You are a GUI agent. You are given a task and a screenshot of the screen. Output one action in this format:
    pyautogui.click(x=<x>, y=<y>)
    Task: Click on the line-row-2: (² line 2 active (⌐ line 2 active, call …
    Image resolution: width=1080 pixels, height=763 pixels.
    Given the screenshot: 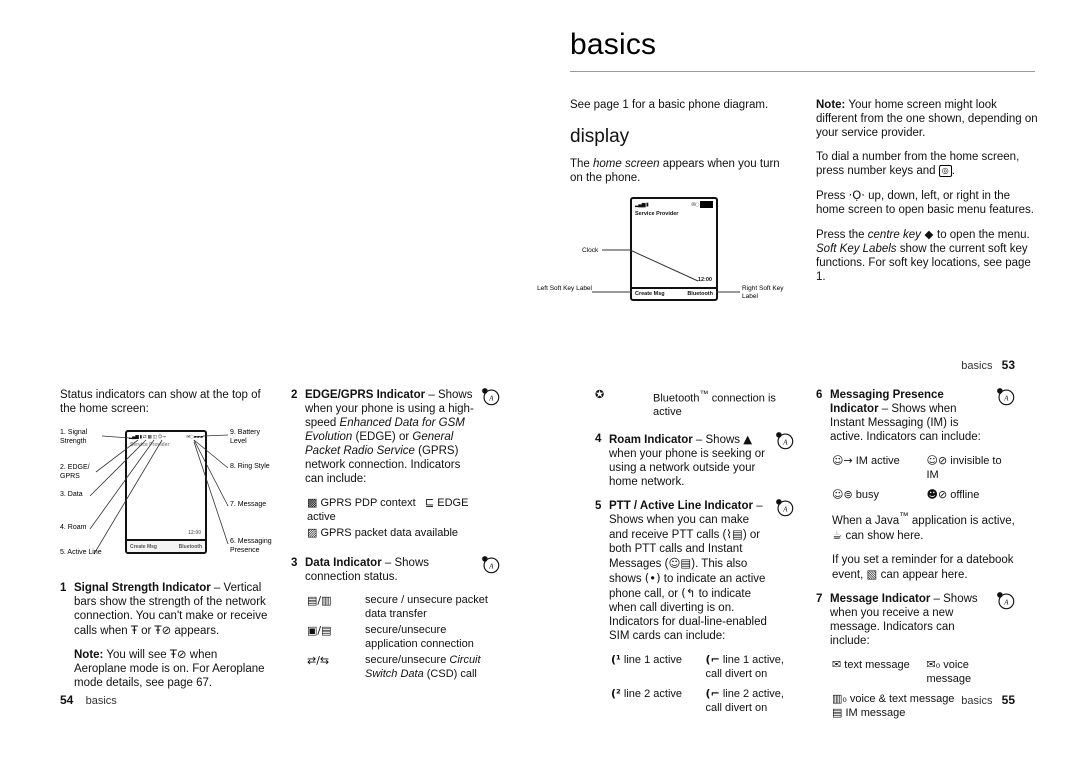 What is the action you would take?
    pyautogui.click(x=702, y=701)
    